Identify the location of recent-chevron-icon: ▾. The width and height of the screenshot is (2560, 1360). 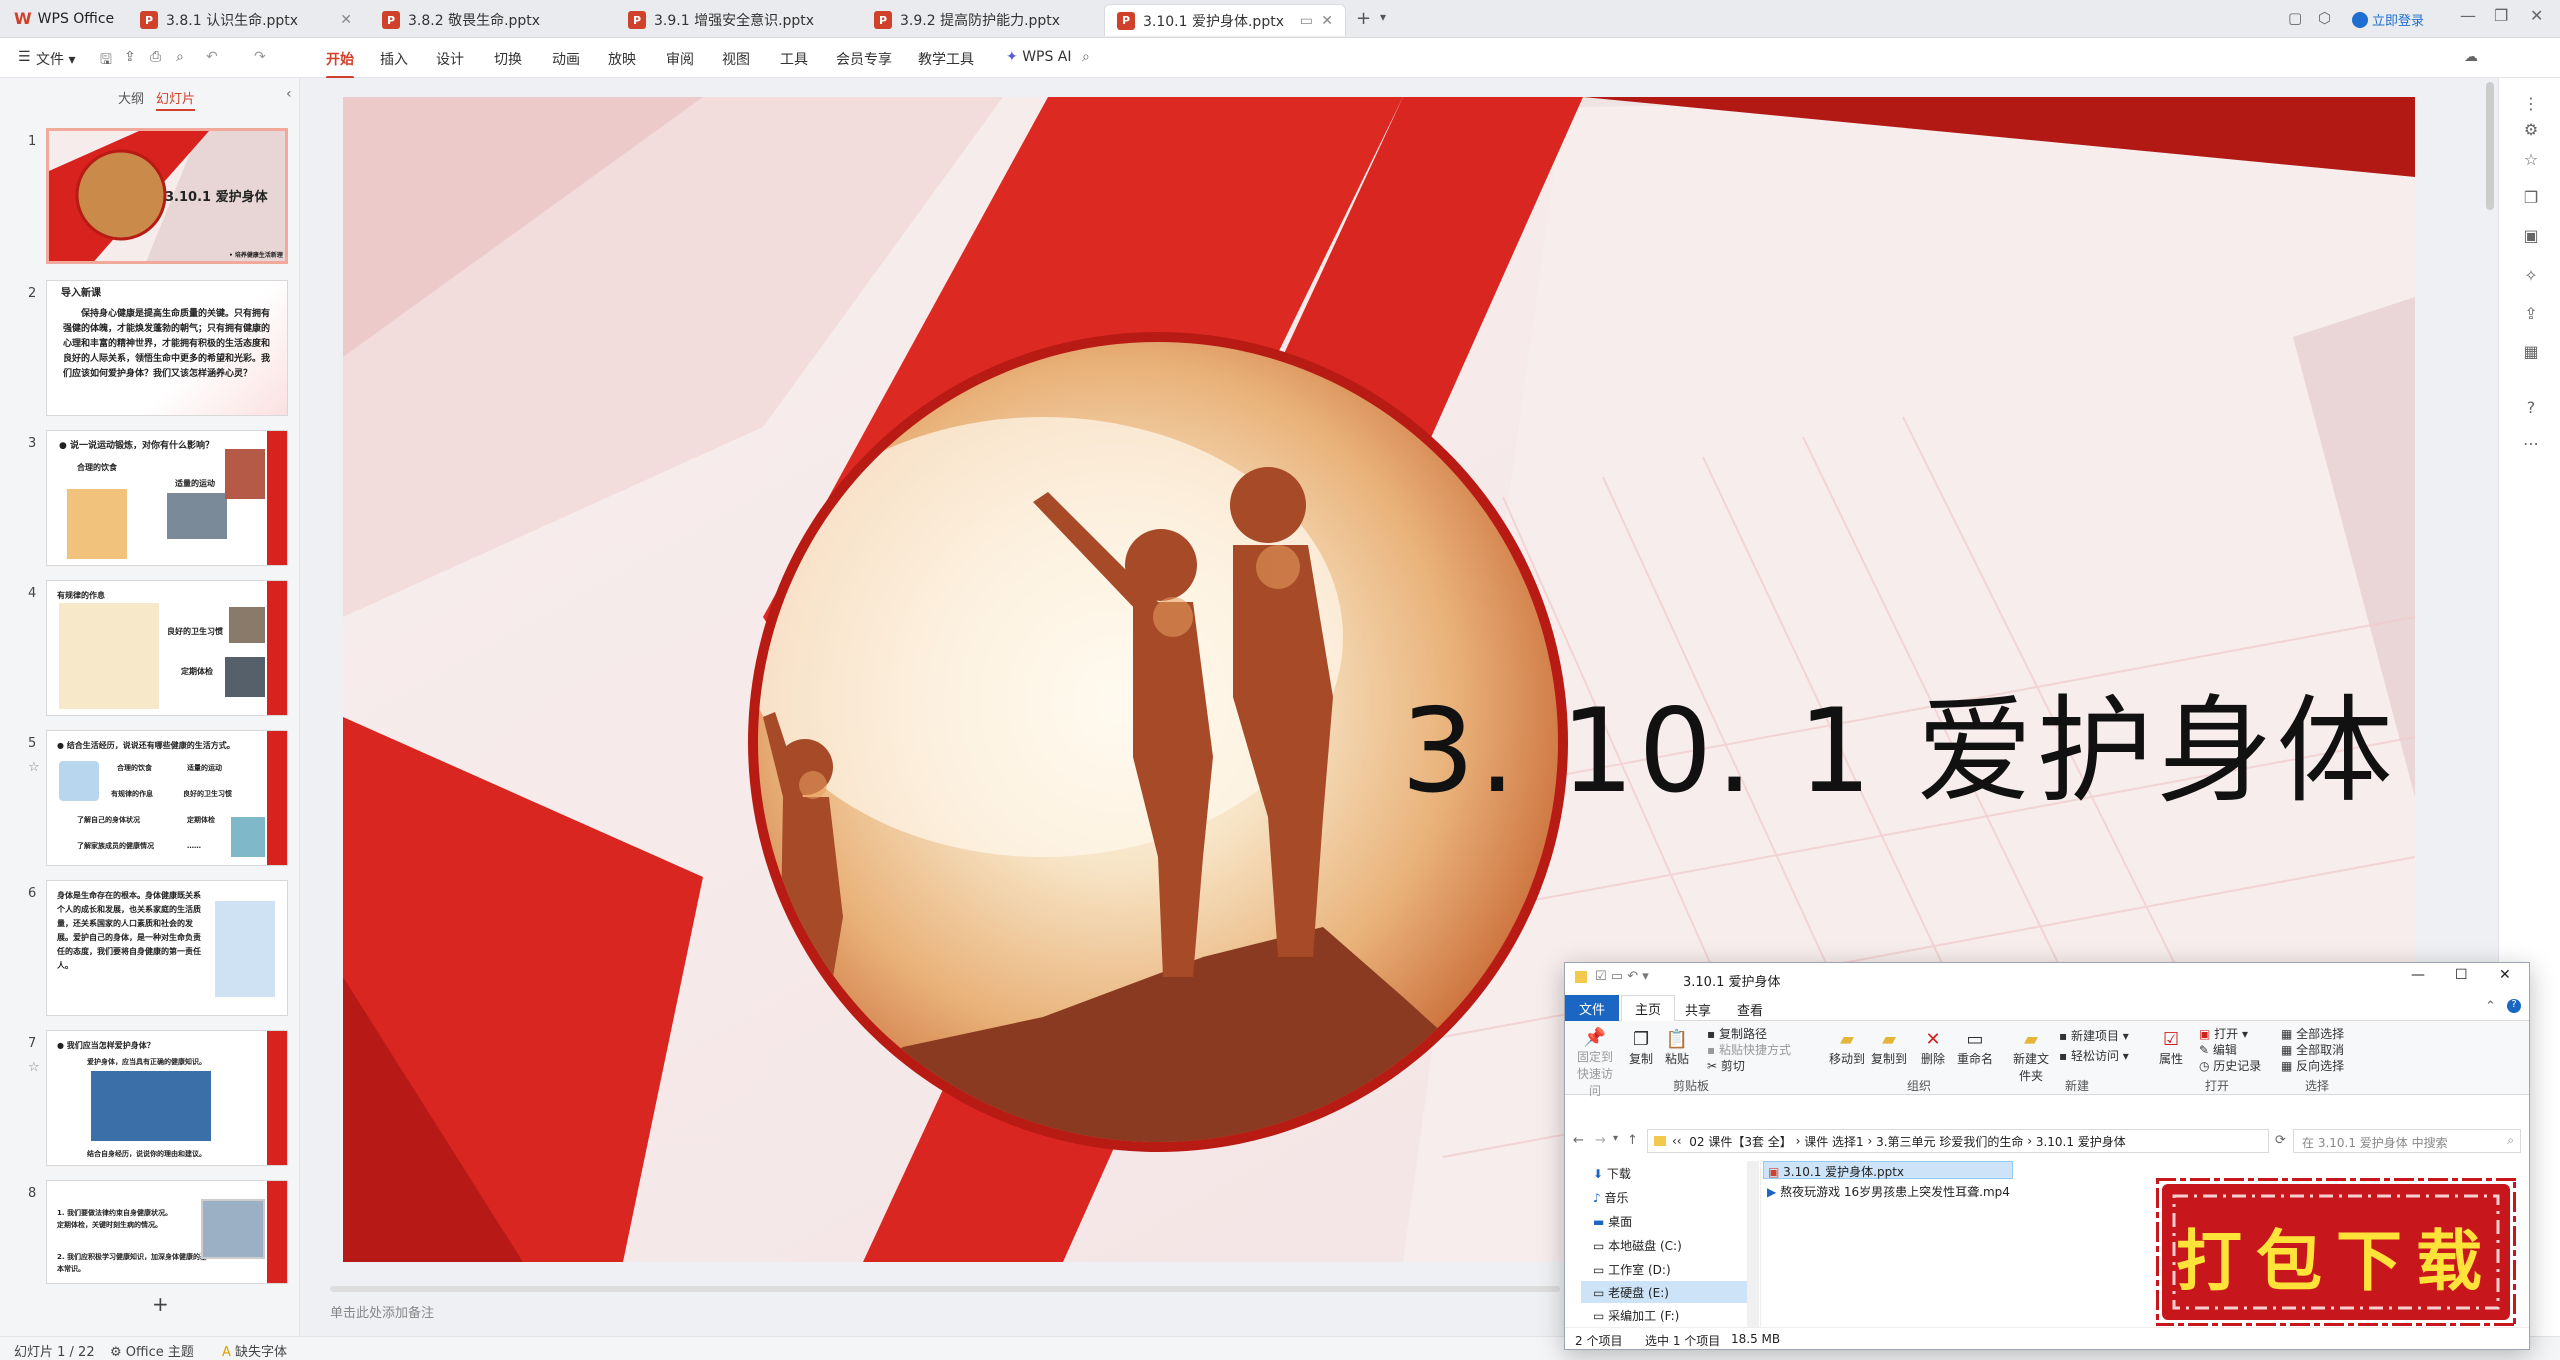
(1615, 1138).